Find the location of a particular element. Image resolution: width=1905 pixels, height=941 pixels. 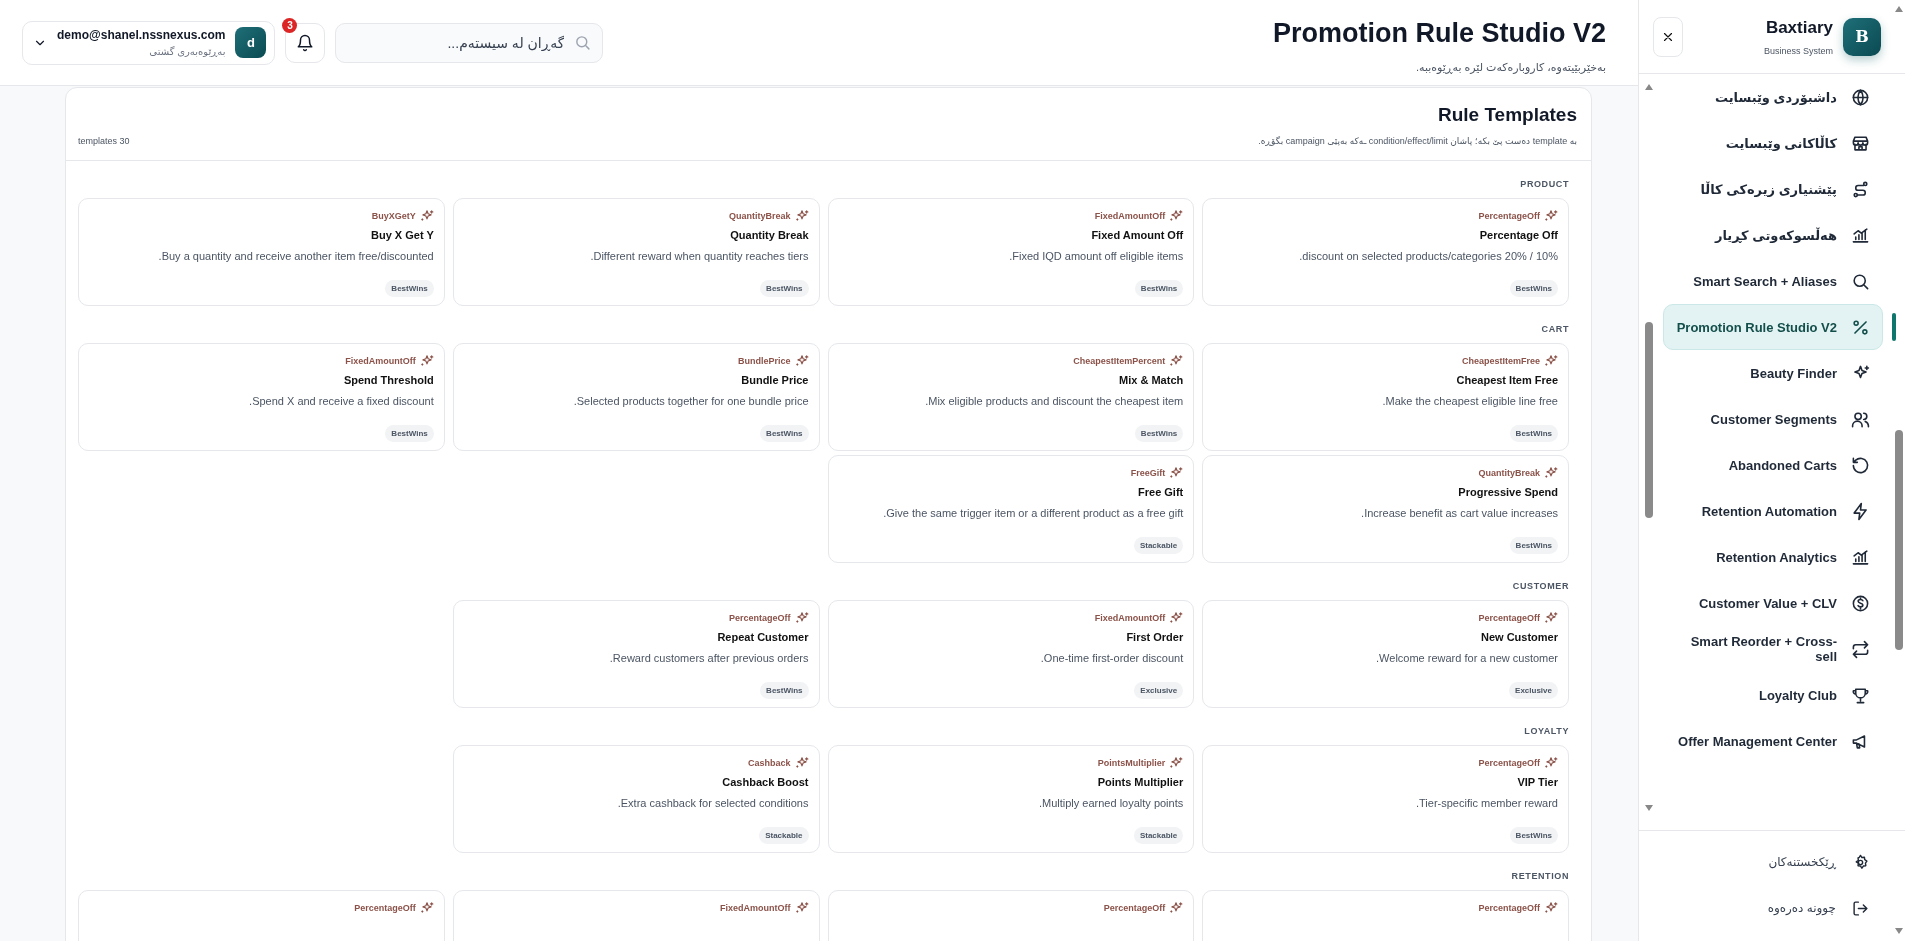

nav-item: Loyalty Club is located at coordinates (1773, 695).